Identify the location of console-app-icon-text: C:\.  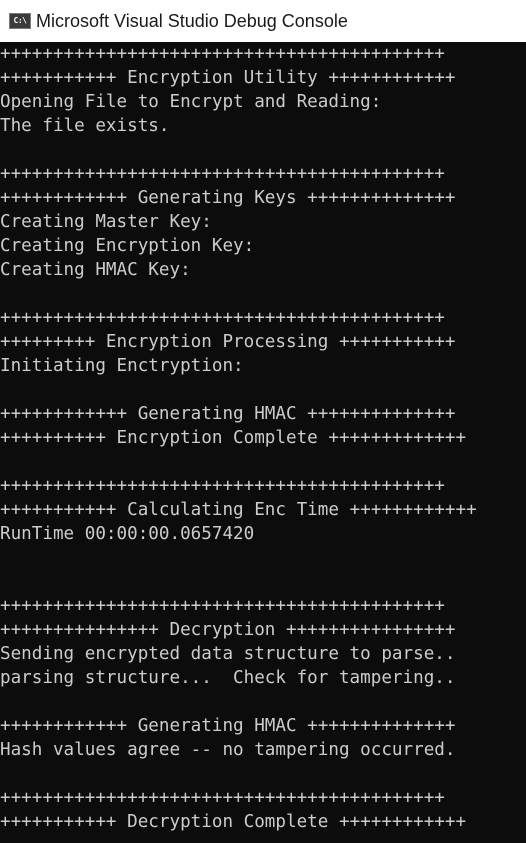
(20, 20).